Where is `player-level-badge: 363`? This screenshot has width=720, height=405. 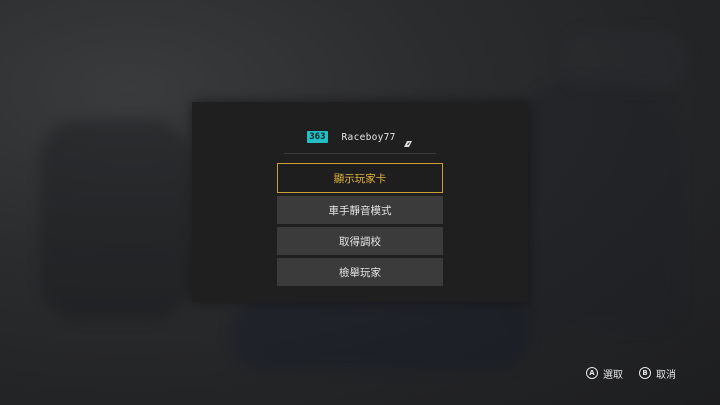 player-level-badge: 363 is located at coordinates (317, 137).